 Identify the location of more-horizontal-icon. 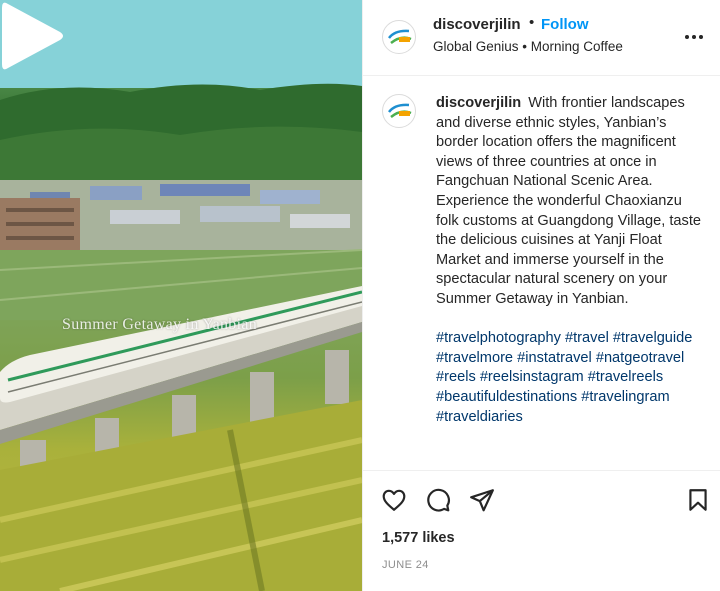
(694, 37).